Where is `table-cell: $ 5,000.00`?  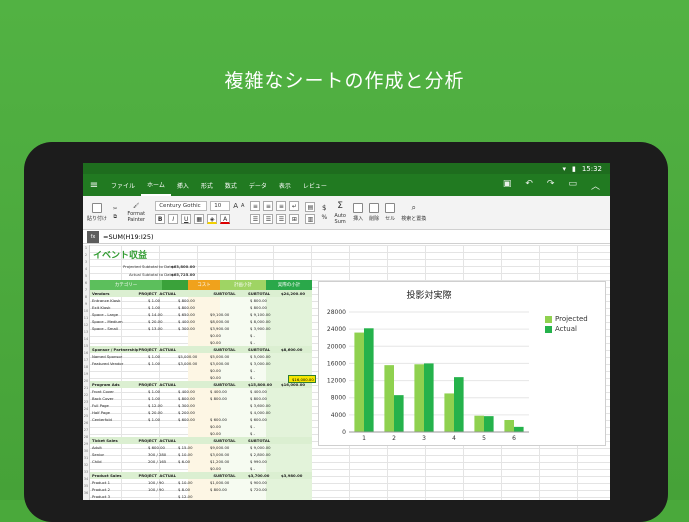 table-cell: $ 5,000.00 is located at coordinates (267, 356).